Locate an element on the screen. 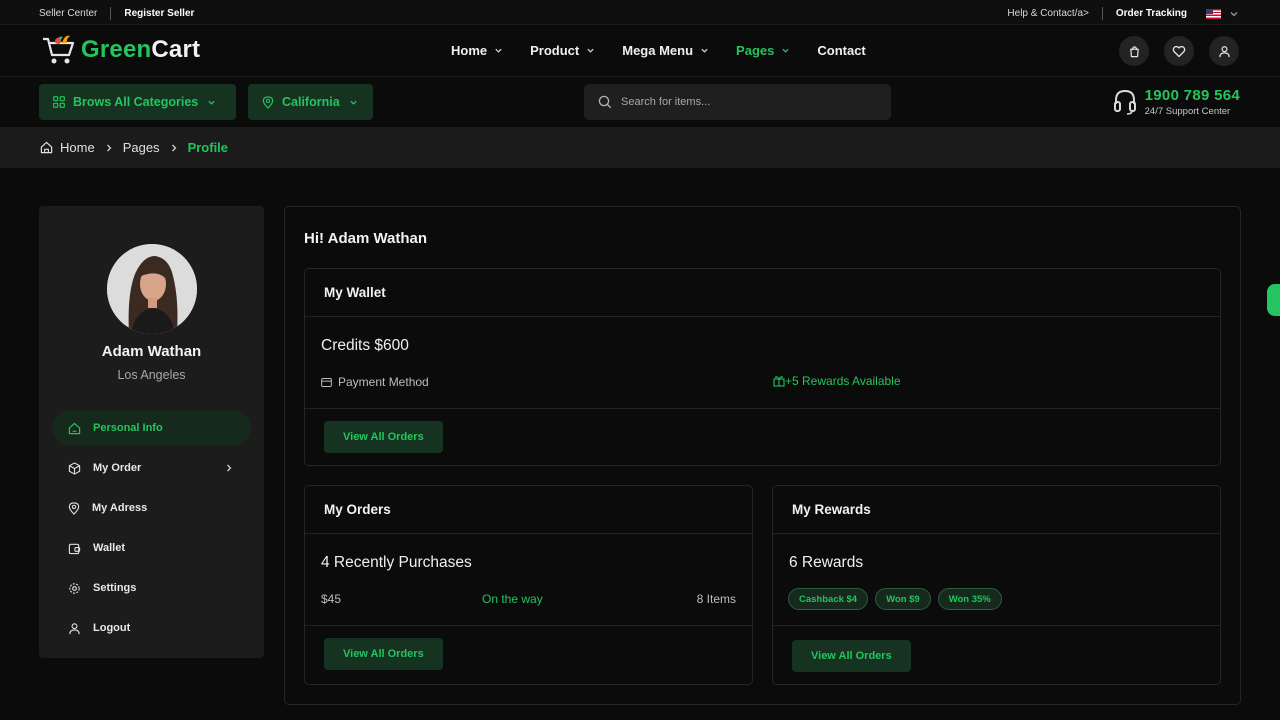 Image resolution: width=1280 pixels, height=720 pixels. location-selector: California is located at coordinates (310, 102).